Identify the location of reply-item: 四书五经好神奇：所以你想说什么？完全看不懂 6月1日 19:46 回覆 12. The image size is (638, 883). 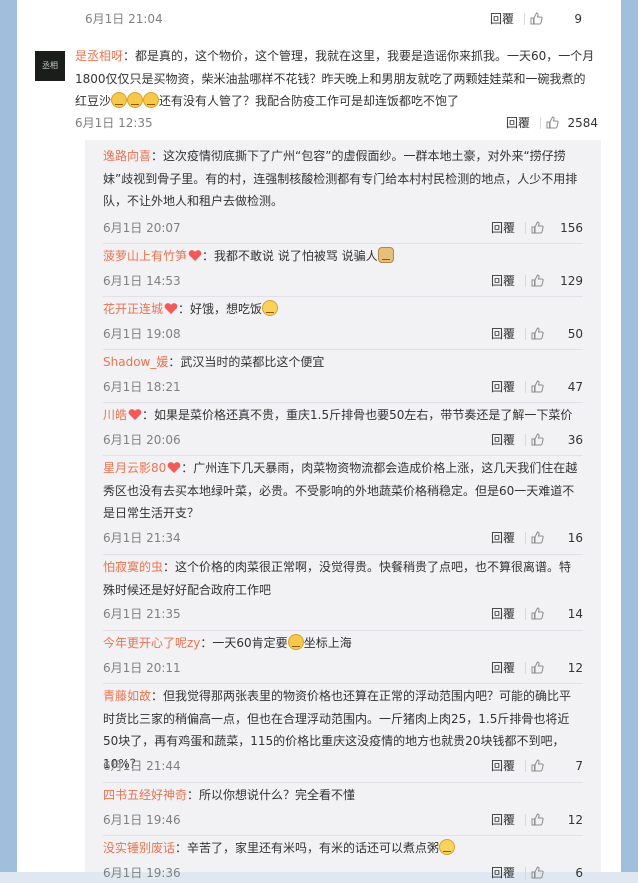
(343, 810).